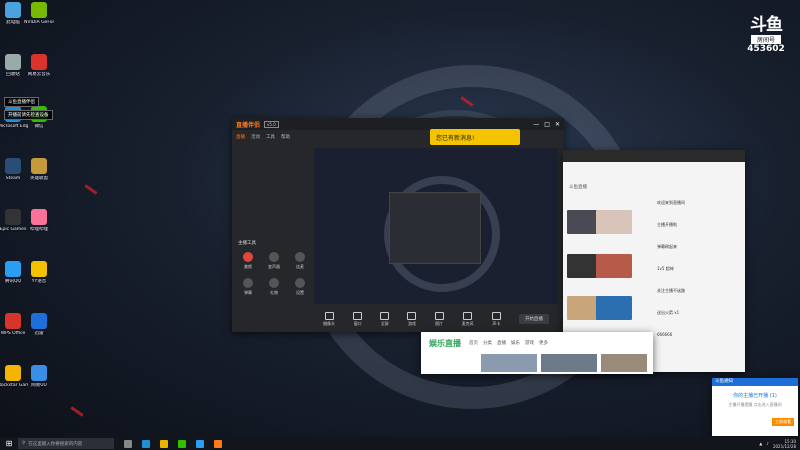  What do you see at coordinates (468, 315) in the screenshot?
I see `microphone-icon` at bounding box center [468, 315].